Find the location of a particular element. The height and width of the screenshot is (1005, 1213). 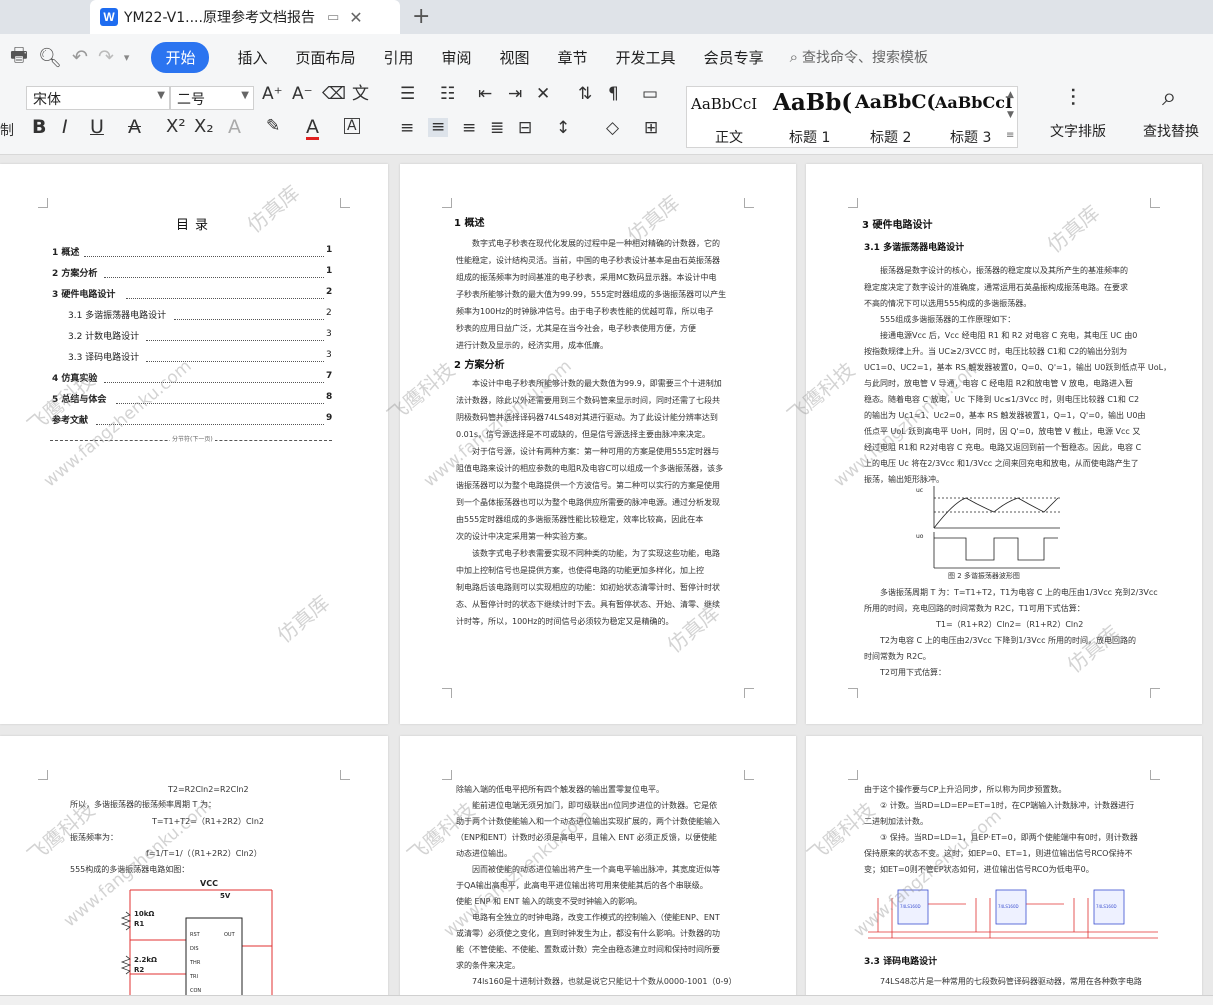

command-search: ⌕ 查找命令、搜索模板 is located at coordinates (859, 57).